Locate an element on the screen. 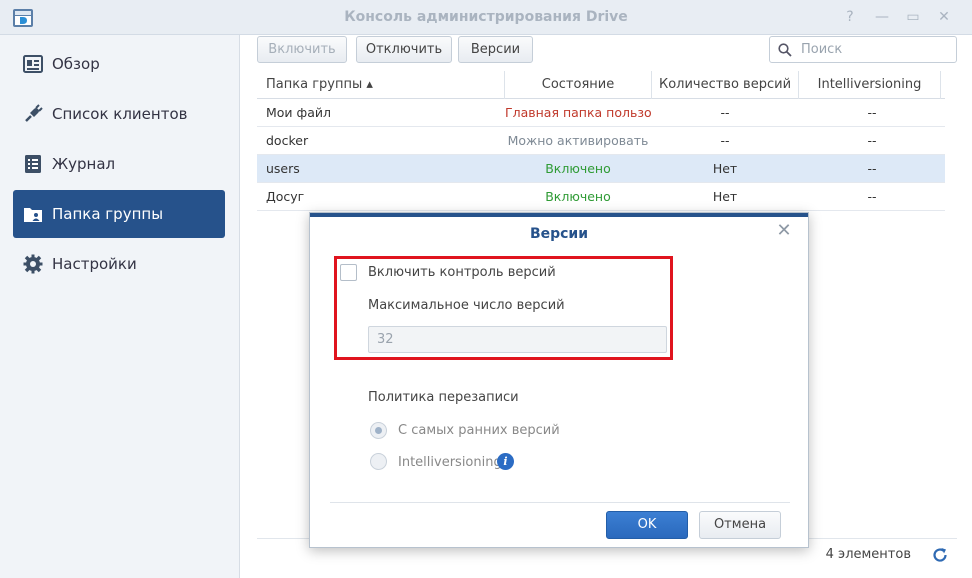  radio-intelliversioning-label: Intelliversioning is located at coordinates (450, 462).